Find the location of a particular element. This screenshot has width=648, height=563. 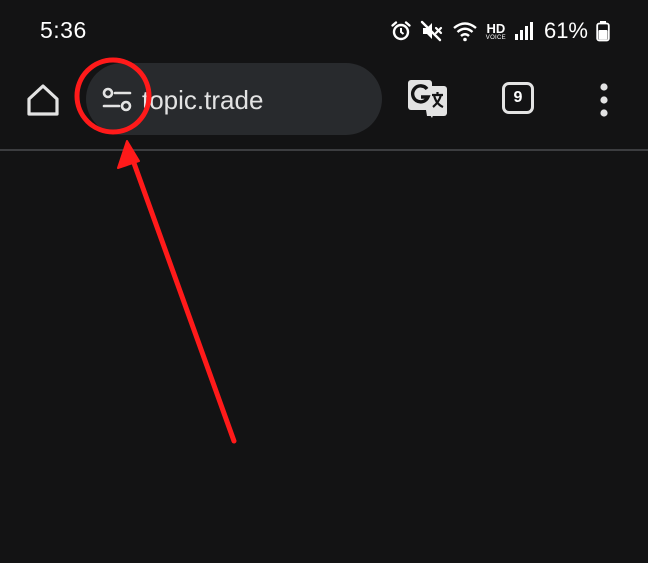

translate-icon is located at coordinates (427, 99).